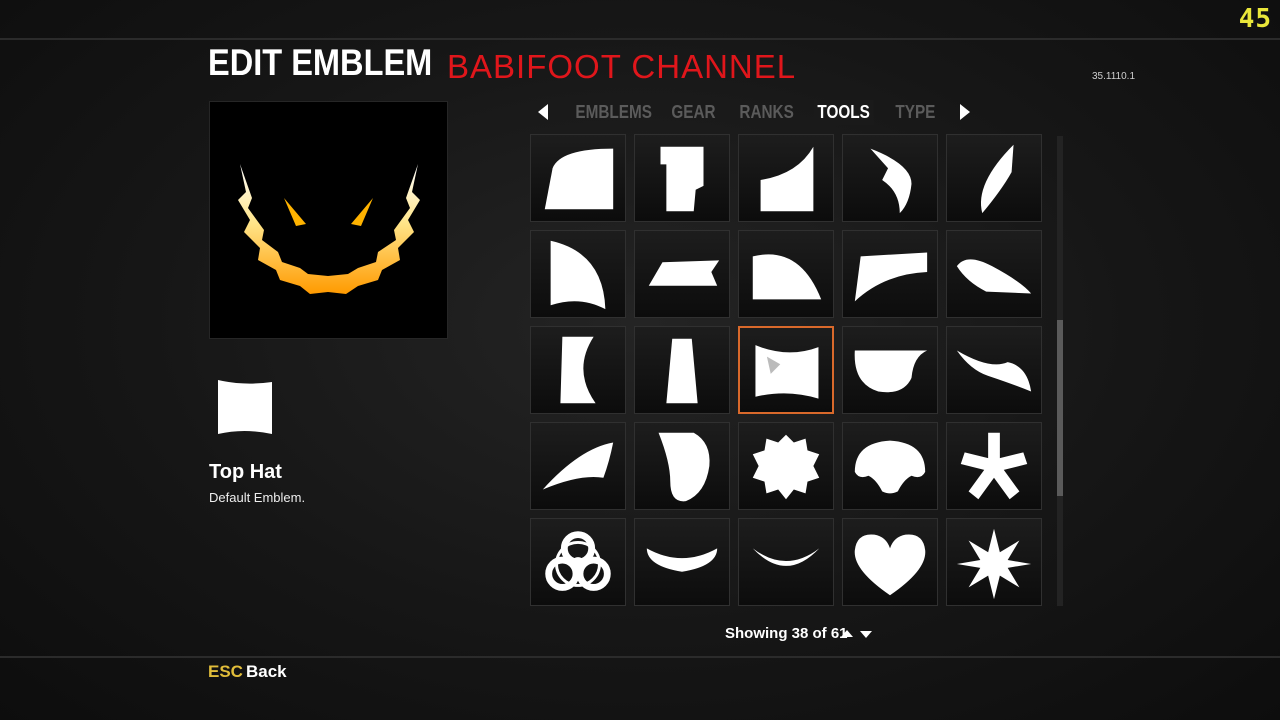  I want to click on selected-item-name: Top Hat, so click(245, 472).